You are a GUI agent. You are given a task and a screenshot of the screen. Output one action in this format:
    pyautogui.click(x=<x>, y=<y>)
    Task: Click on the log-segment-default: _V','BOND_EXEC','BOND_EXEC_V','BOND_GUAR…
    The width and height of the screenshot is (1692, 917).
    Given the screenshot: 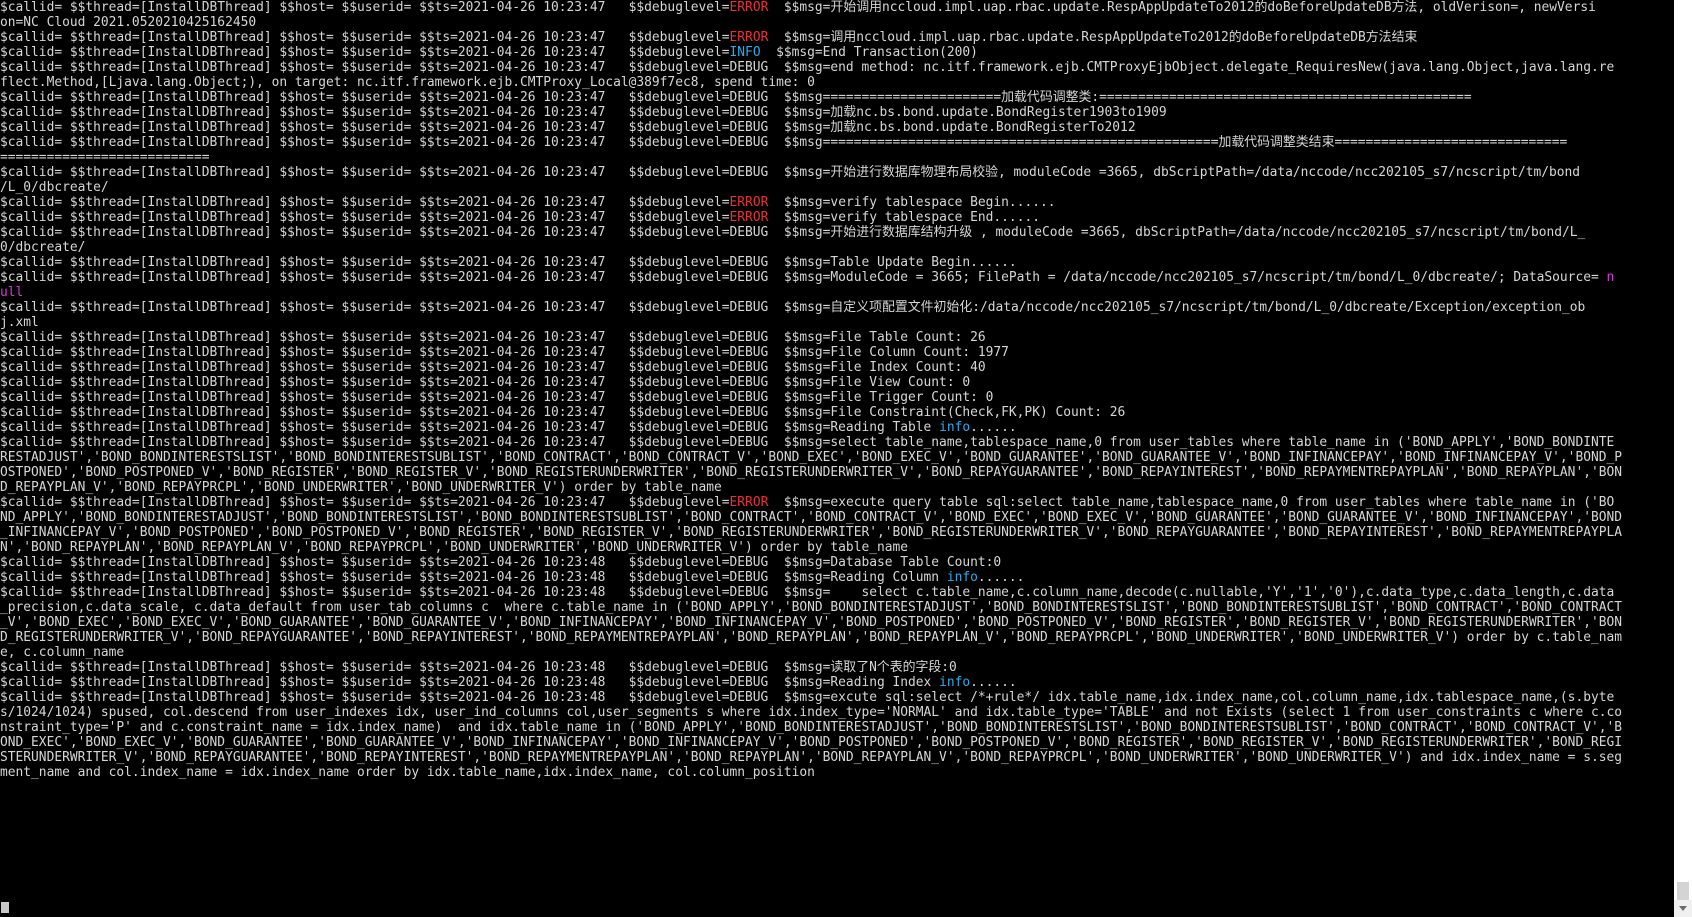 What is the action you would take?
    pyautogui.click(x=811, y=622)
    